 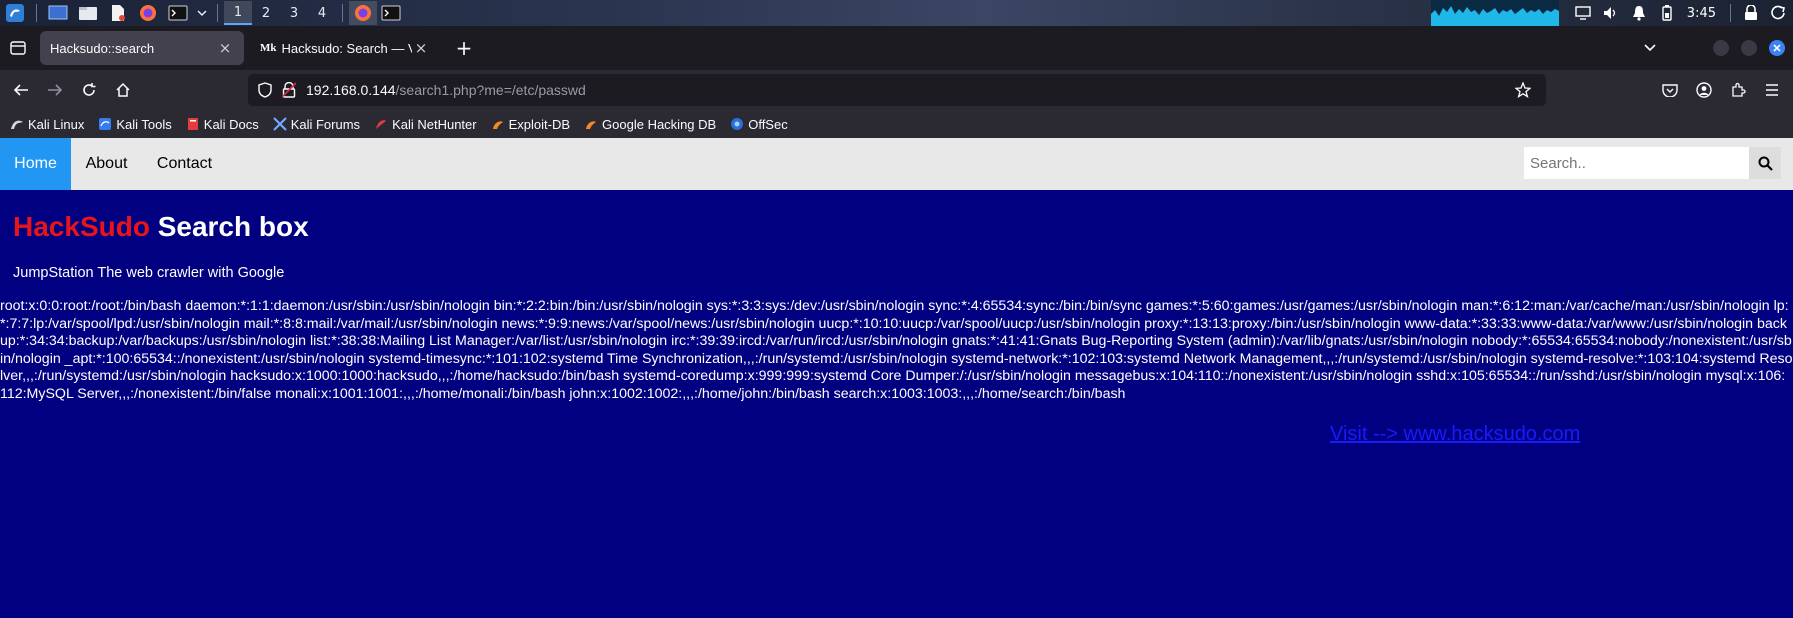 What do you see at coordinates (1670, 90) in the screenshot?
I see `pocket-icon` at bounding box center [1670, 90].